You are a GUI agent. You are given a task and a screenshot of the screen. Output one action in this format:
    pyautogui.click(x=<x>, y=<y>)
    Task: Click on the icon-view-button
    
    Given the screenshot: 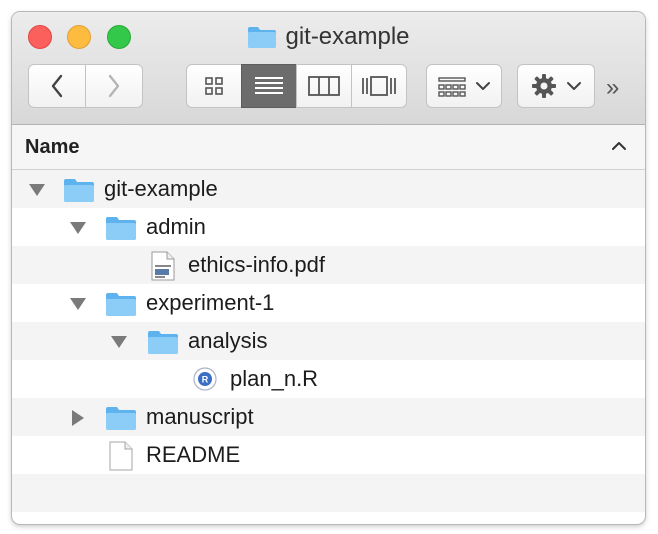 What is the action you would take?
    pyautogui.click(x=214, y=86)
    